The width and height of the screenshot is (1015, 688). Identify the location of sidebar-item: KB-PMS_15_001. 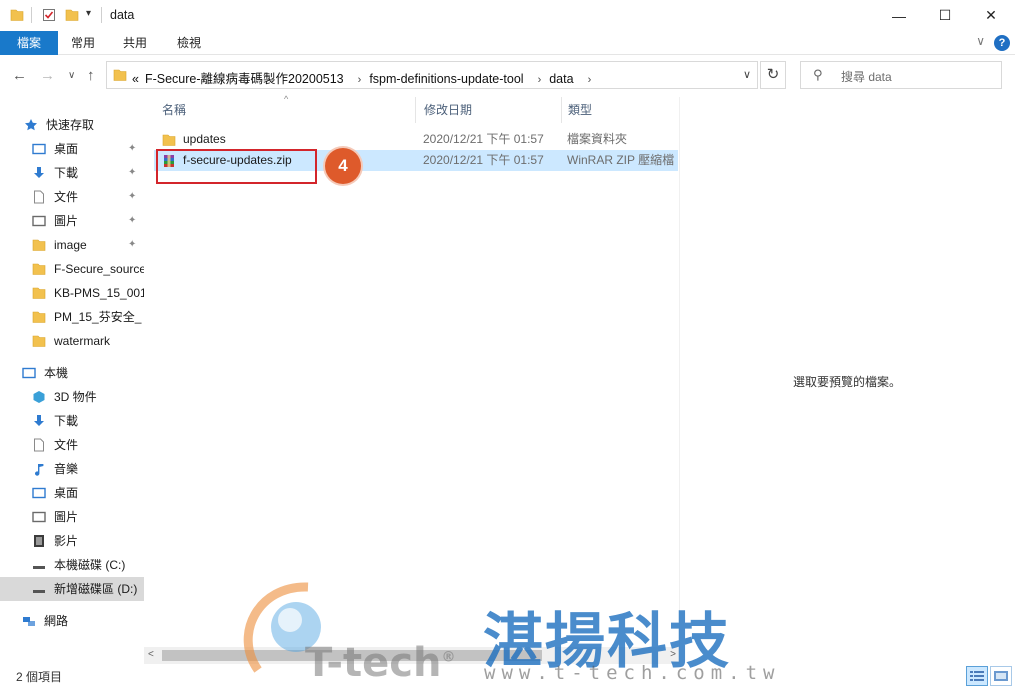
(72, 293).